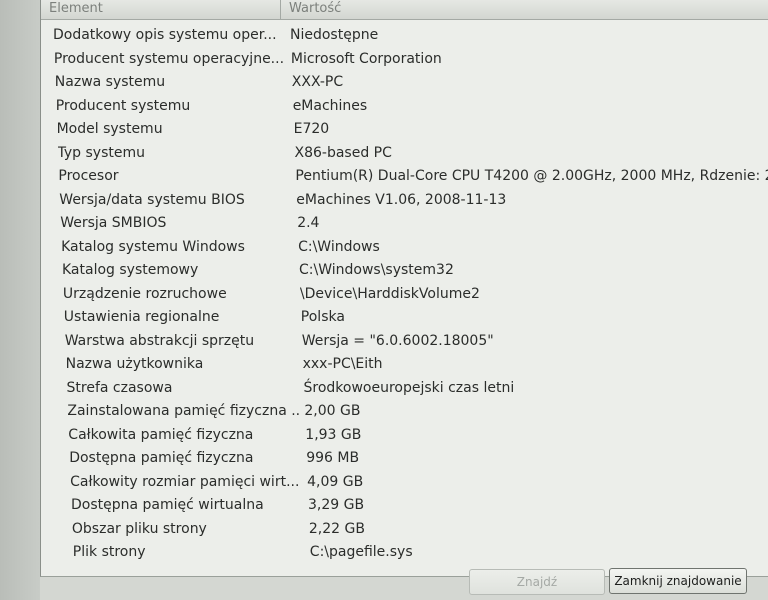 This screenshot has width=768, height=600. Describe the element at coordinates (419, 482) in the screenshot. I see `list-row: Całkowity rozmiar pamięci wirt... 4,09 GB` at that location.